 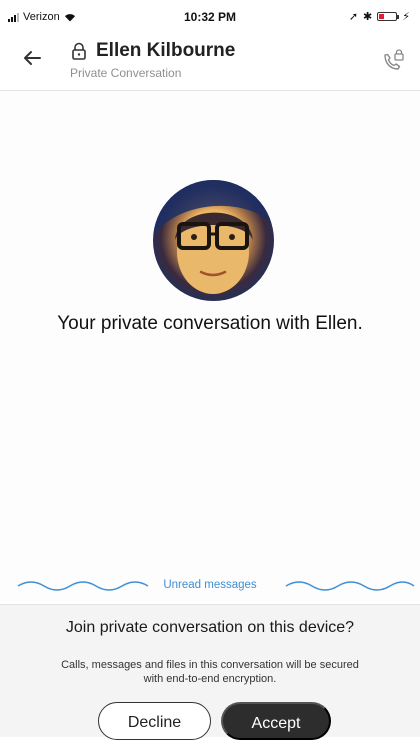 I want to click on conversation-intro: Your private conversation with Ellen., so click(x=210, y=323).